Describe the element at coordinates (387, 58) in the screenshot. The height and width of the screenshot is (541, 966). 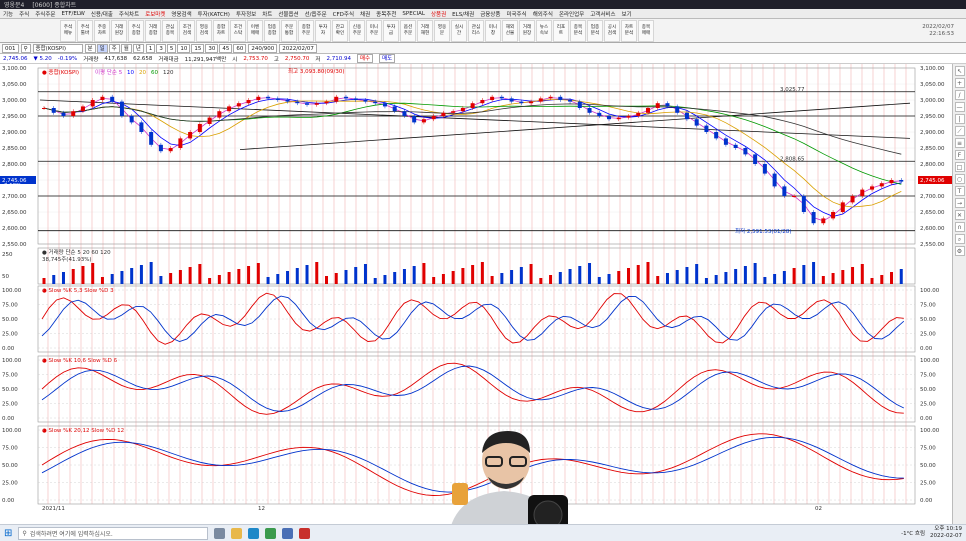
I see `sell-button: 매도` at that location.